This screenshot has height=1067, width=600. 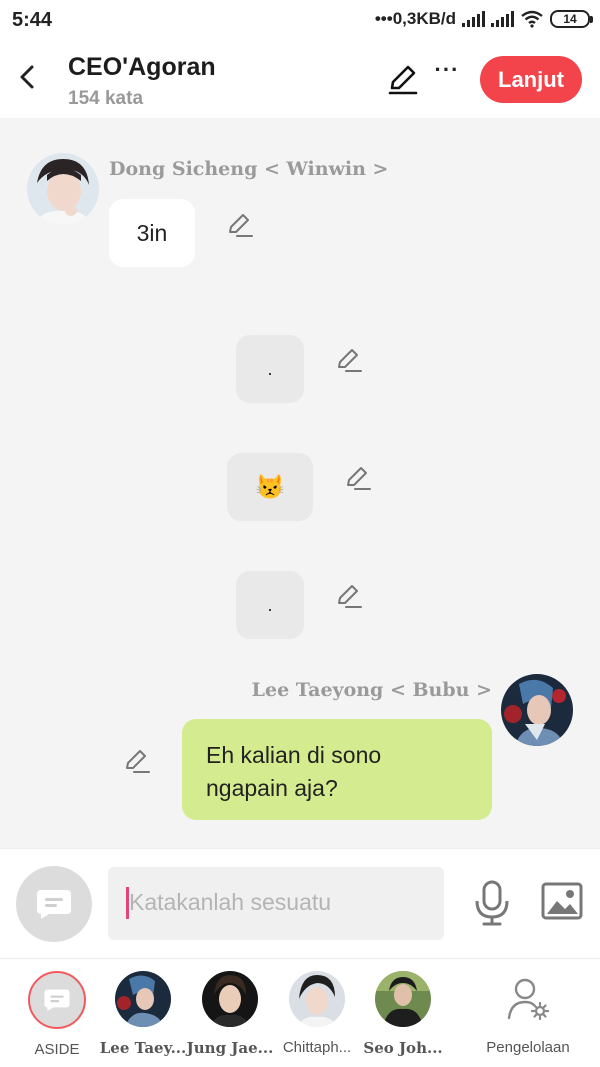 I want to click on status-indicators: •••0,3KB/d 14, so click(x=483, y=19).